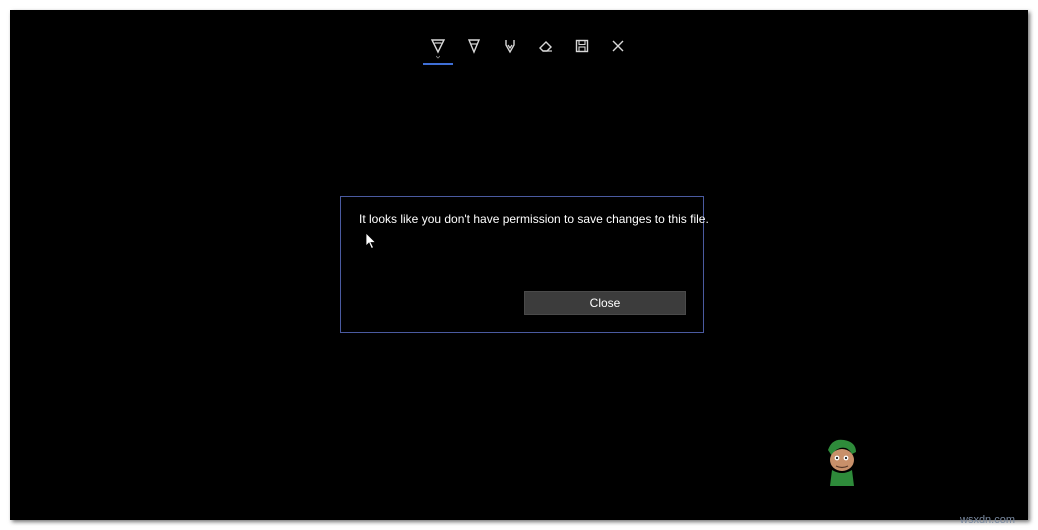 Image resolution: width=1038 pixels, height=530 pixels. Describe the element at coordinates (842, 462) in the screenshot. I see `appuals-mascot-logo` at that location.